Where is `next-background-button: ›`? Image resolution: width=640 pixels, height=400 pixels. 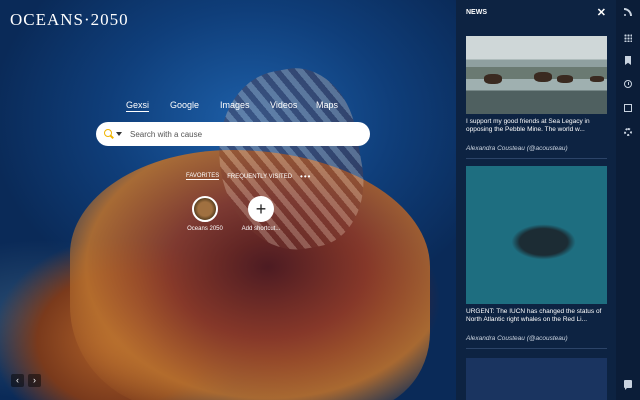 next-background-button: › is located at coordinates (34, 380).